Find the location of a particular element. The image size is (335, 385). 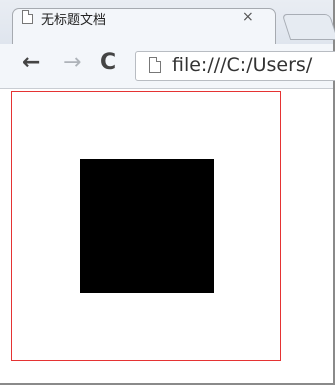

back-arrow-icon: ← is located at coordinates (31, 63).